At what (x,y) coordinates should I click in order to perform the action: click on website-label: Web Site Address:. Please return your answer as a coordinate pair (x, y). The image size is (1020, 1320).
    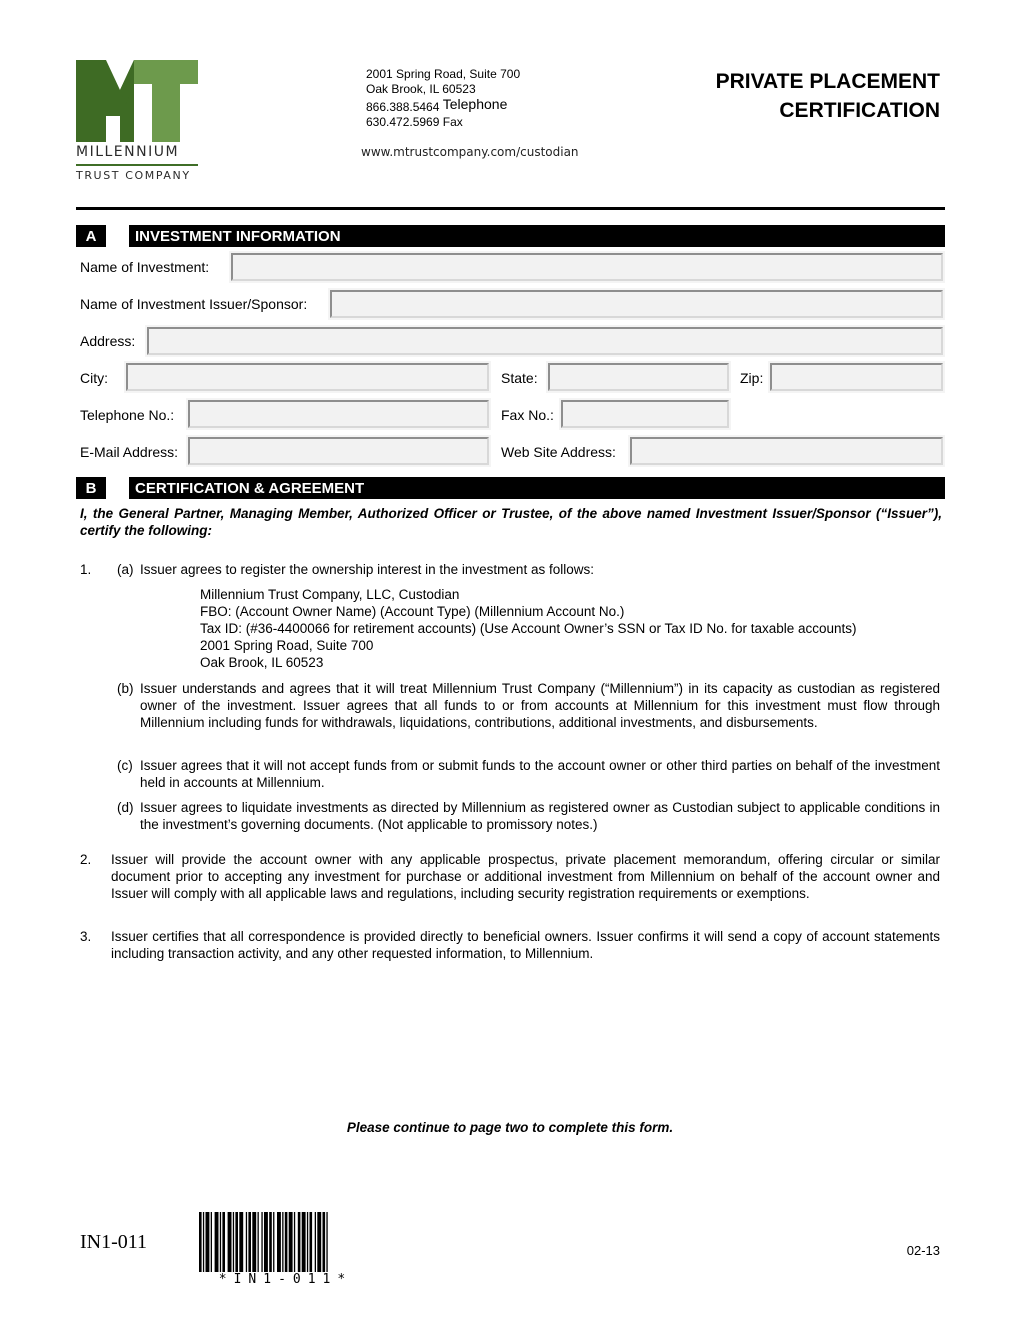
    Looking at the image, I should click on (558, 452).